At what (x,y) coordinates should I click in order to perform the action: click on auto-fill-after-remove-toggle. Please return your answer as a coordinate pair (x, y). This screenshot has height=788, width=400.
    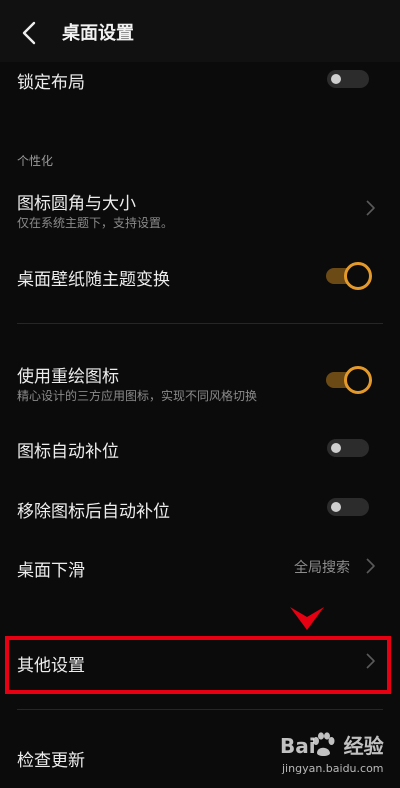
    Looking at the image, I should click on (348, 507).